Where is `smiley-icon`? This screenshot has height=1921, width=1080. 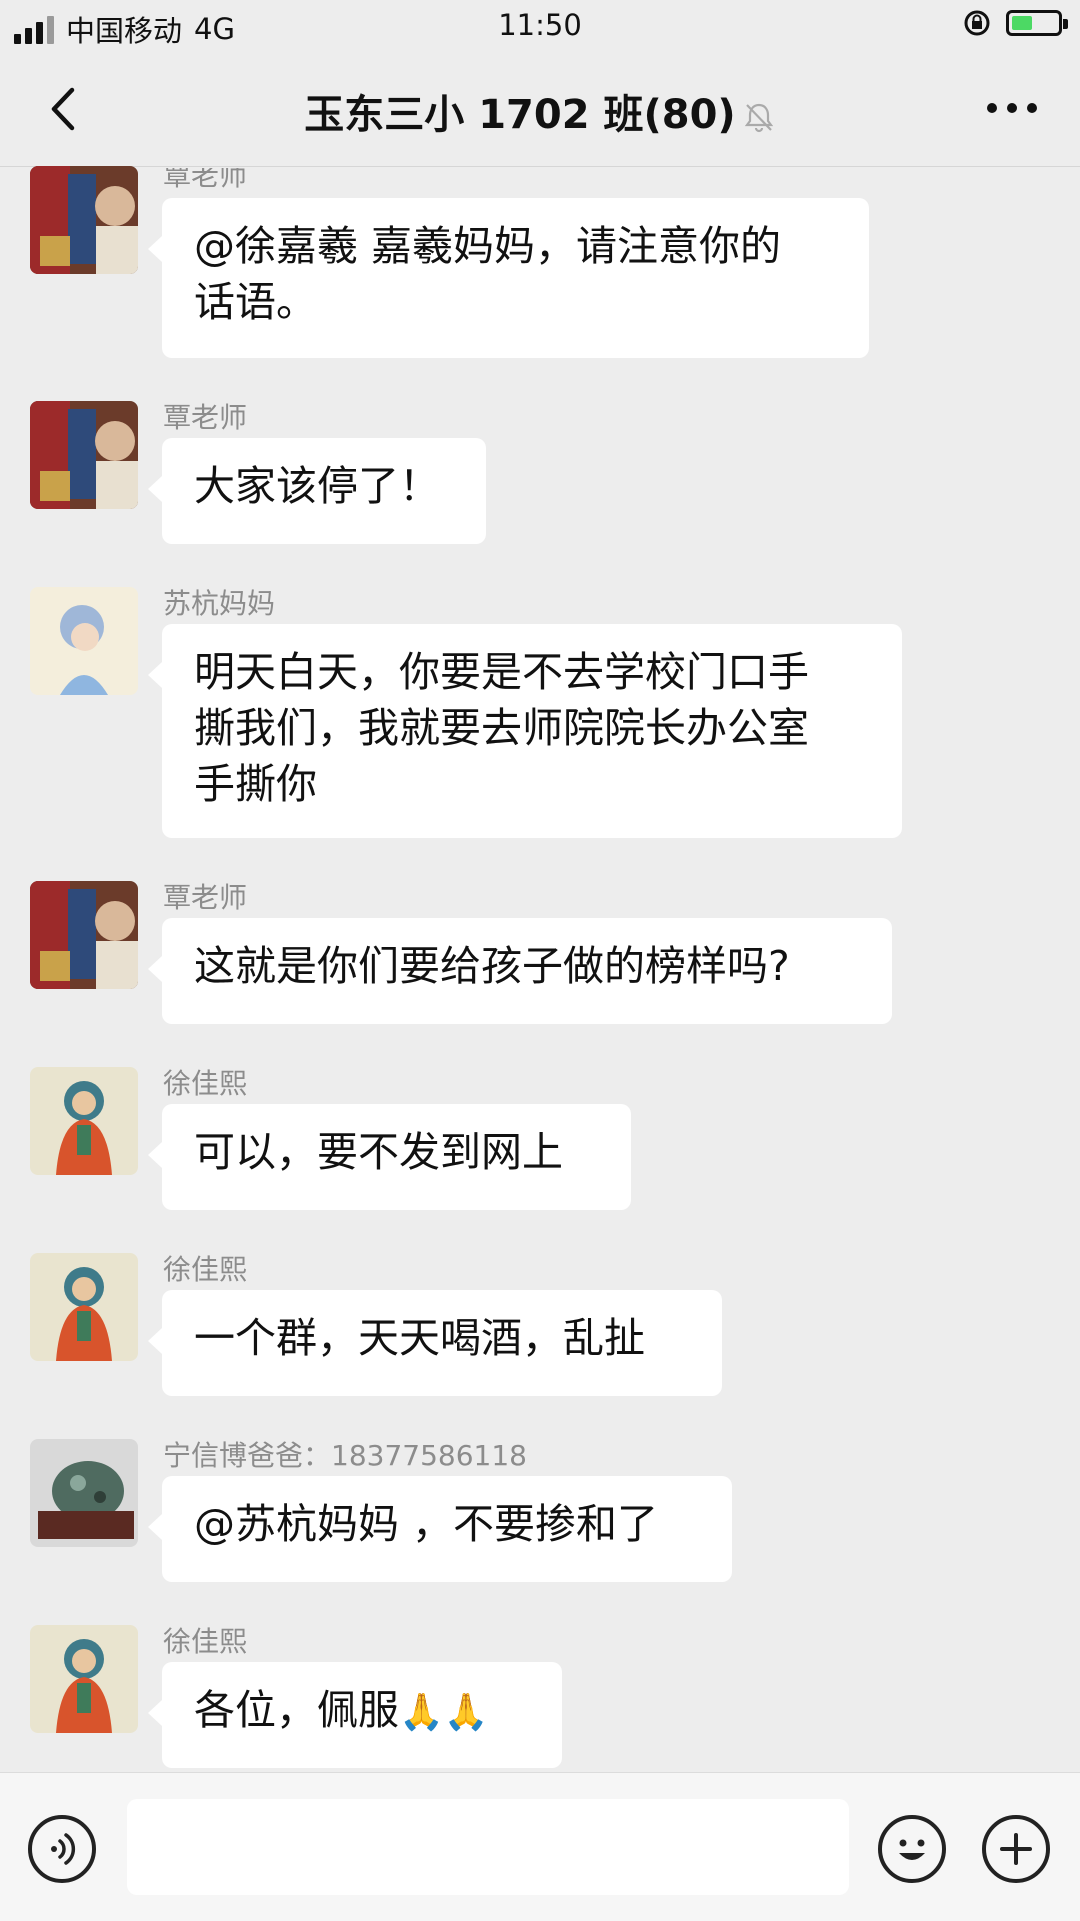 smiley-icon is located at coordinates (912, 1849).